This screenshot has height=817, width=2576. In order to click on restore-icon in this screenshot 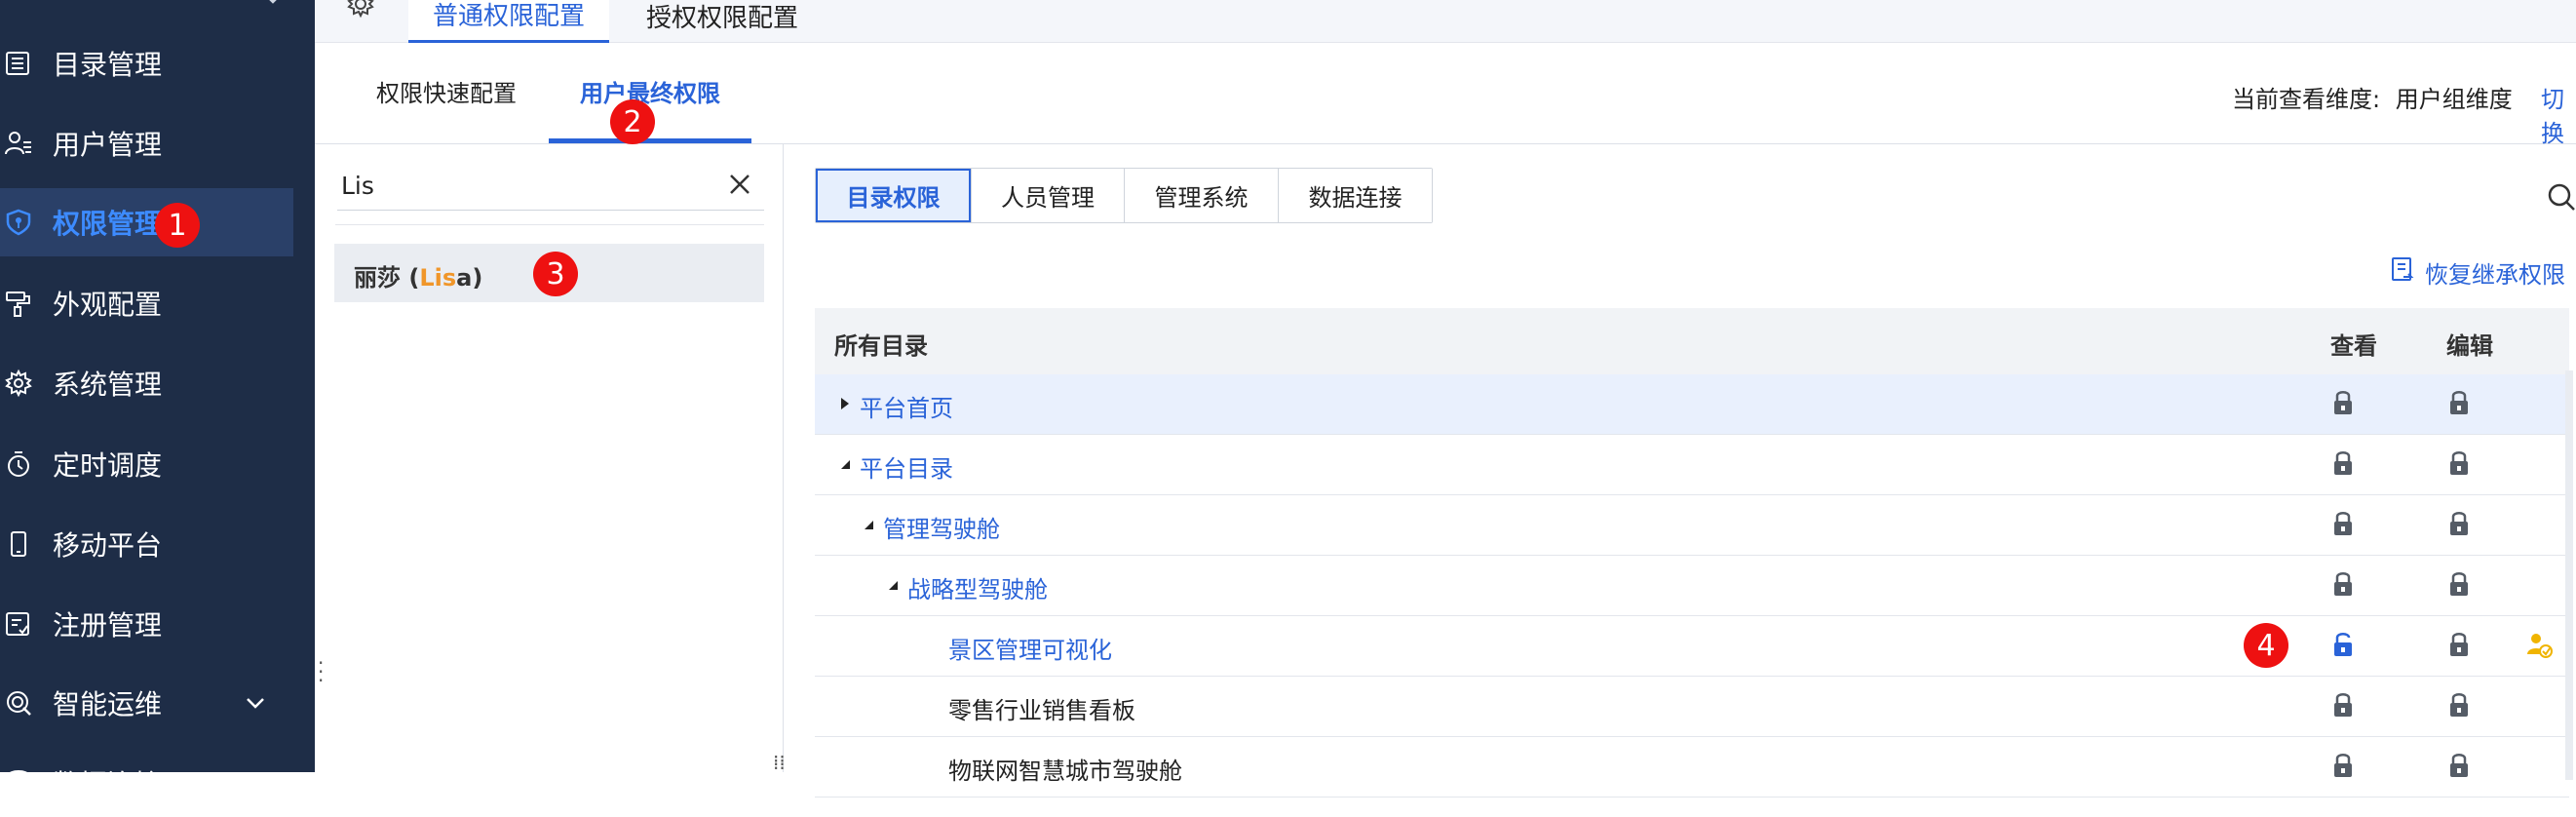, I will do `click(2402, 272)`.